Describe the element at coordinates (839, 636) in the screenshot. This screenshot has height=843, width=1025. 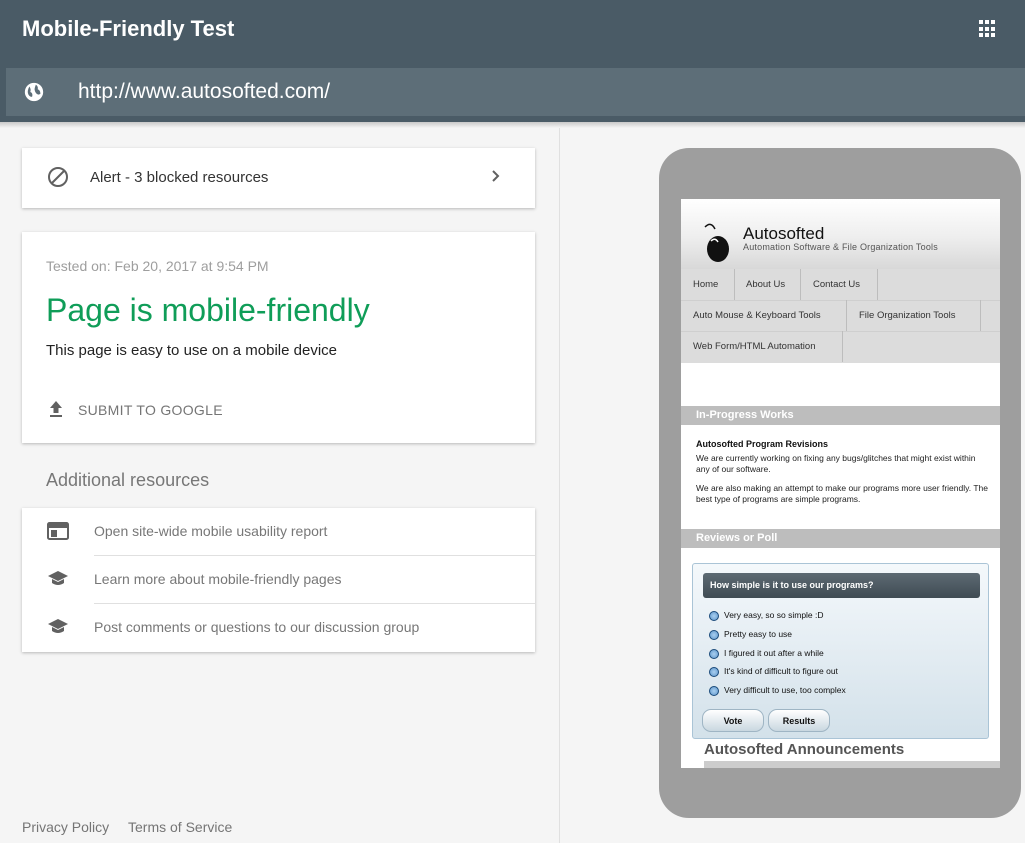
I see `poll-option: Pretty easy to use` at that location.